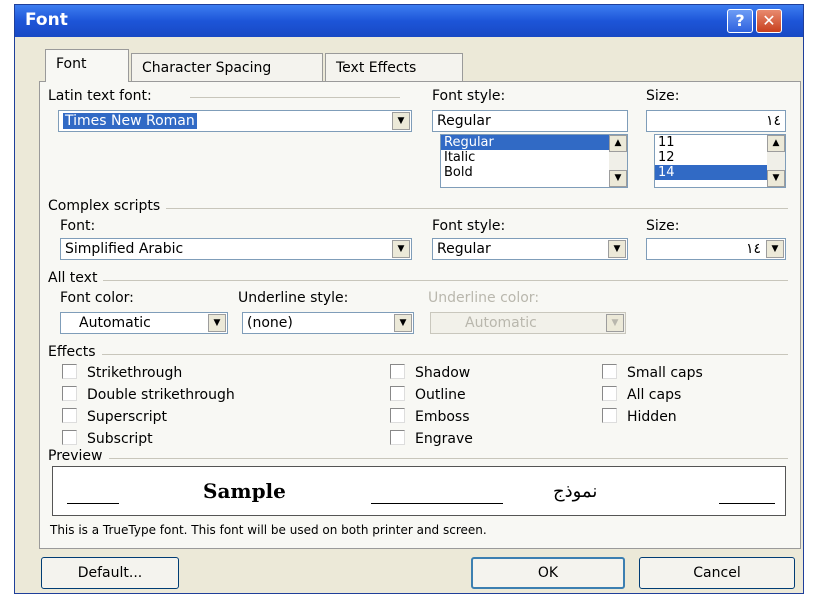 This screenshot has height=598, width=814. Describe the element at coordinates (720, 142) in the screenshot. I see `list-item: 11` at that location.